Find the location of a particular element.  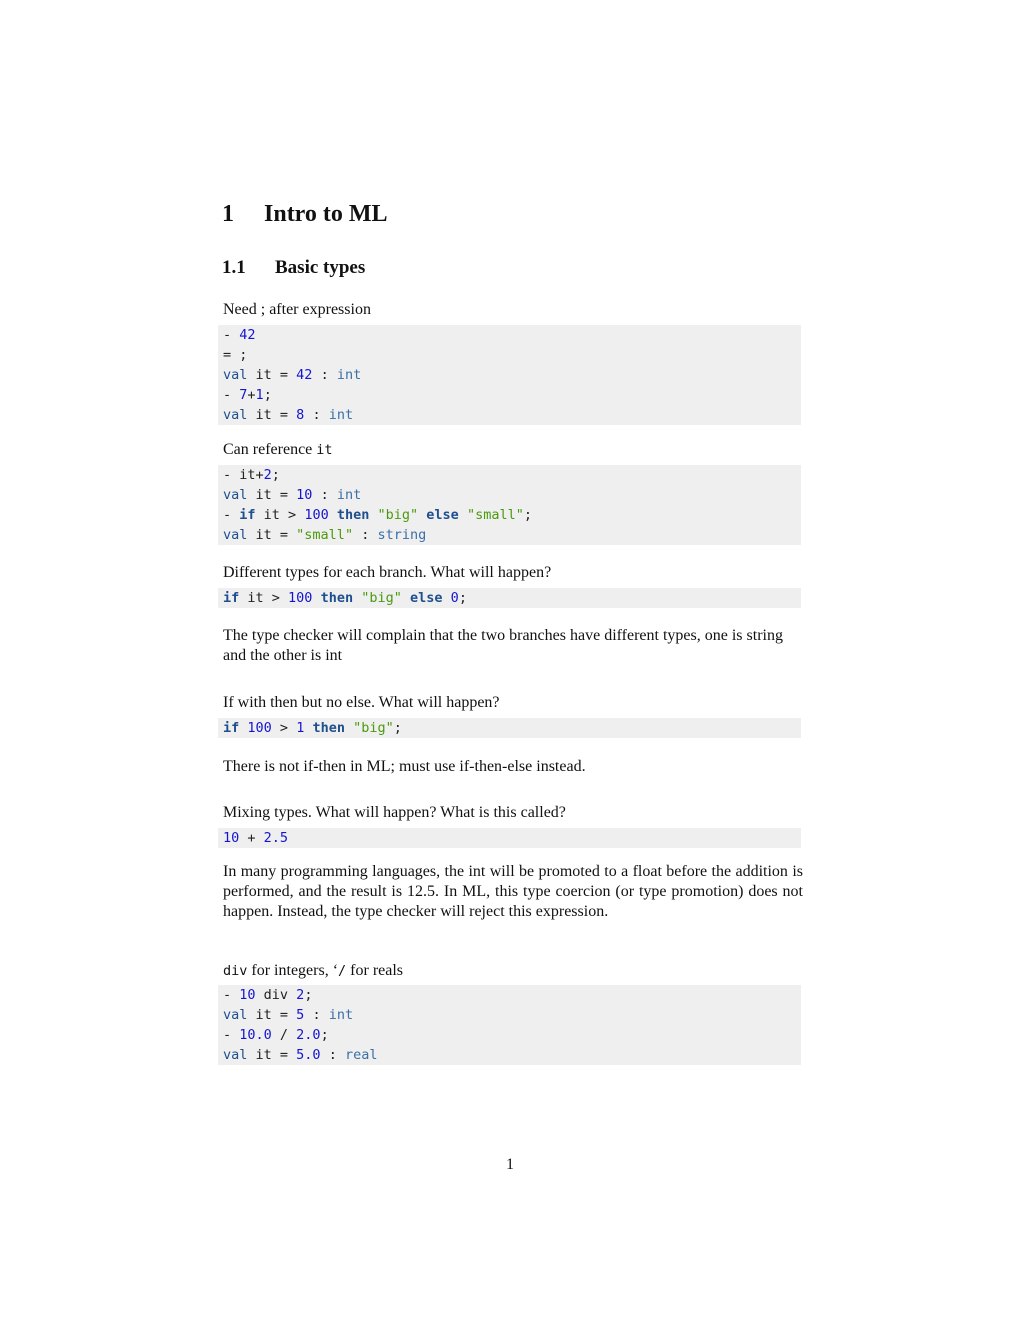

code-line: = ; is located at coordinates (512, 355).